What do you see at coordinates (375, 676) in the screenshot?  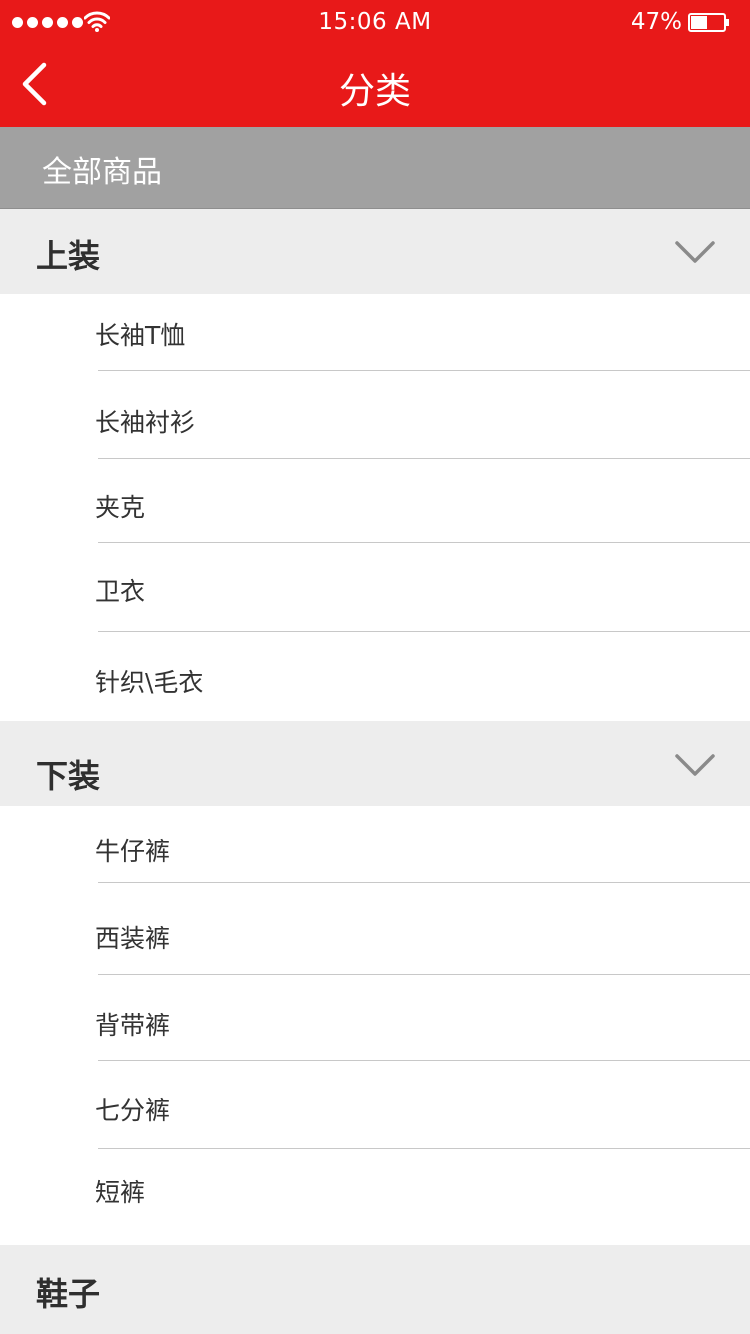 I see `list-item: 针织\毛衣` at bounding box center [375, 676].